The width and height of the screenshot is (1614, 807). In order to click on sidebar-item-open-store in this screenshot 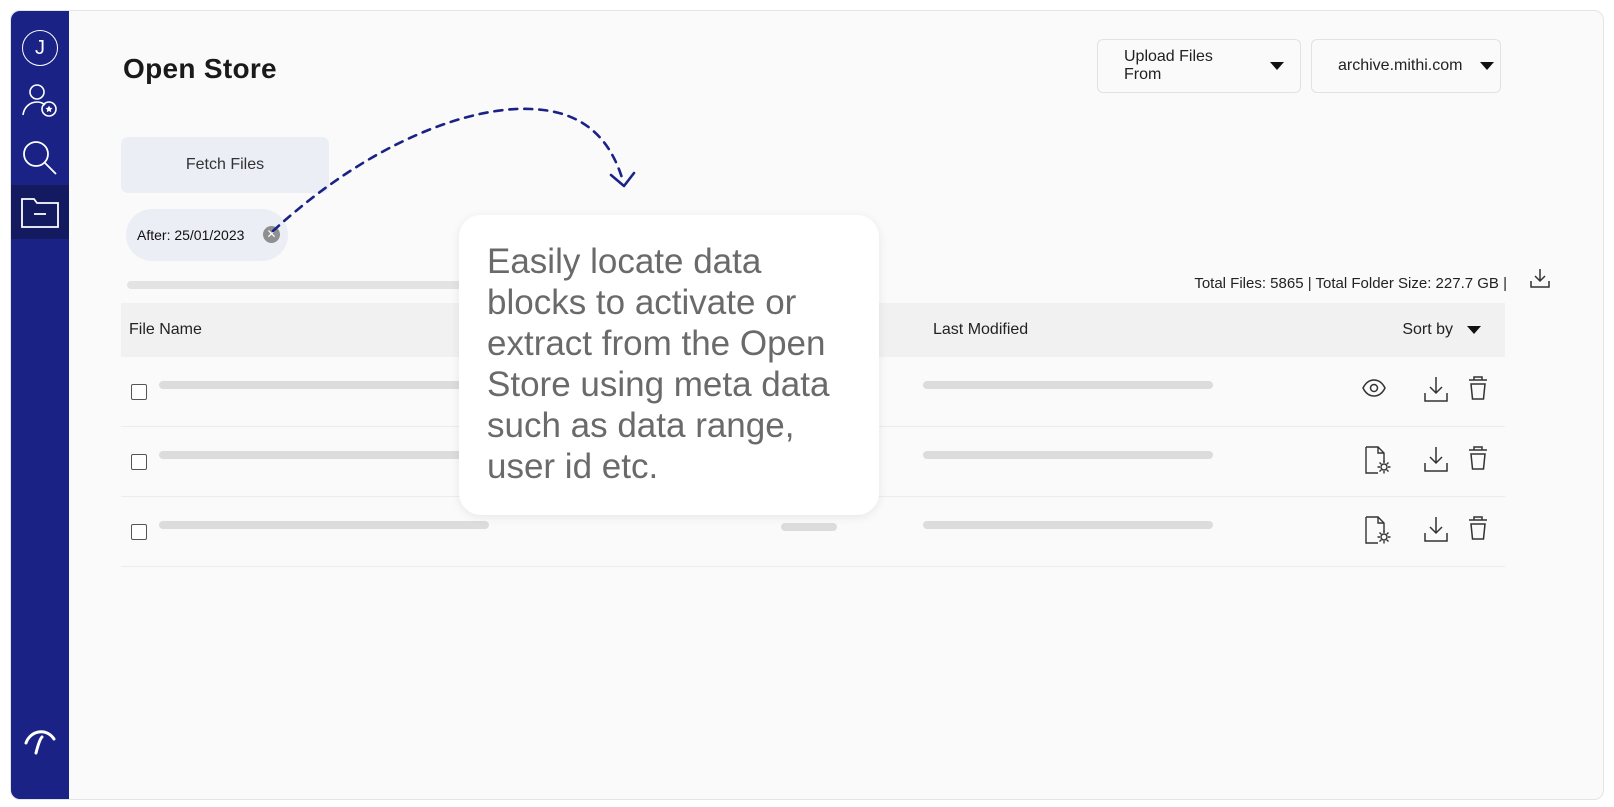, I will do `click(40, 212)`.